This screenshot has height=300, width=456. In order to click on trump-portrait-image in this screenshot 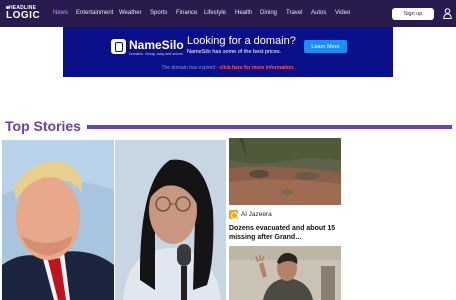, I will do `click(58, 220)`.